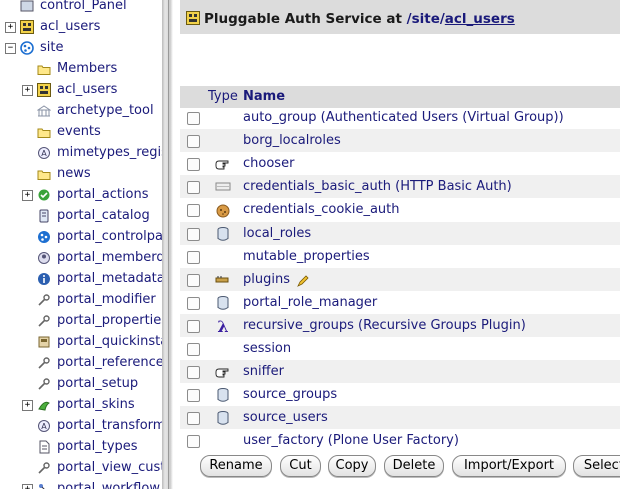 The height and width of the screenshot is (489, 620). I want to click on tree-item: portal_catalog, so click(81, 216).